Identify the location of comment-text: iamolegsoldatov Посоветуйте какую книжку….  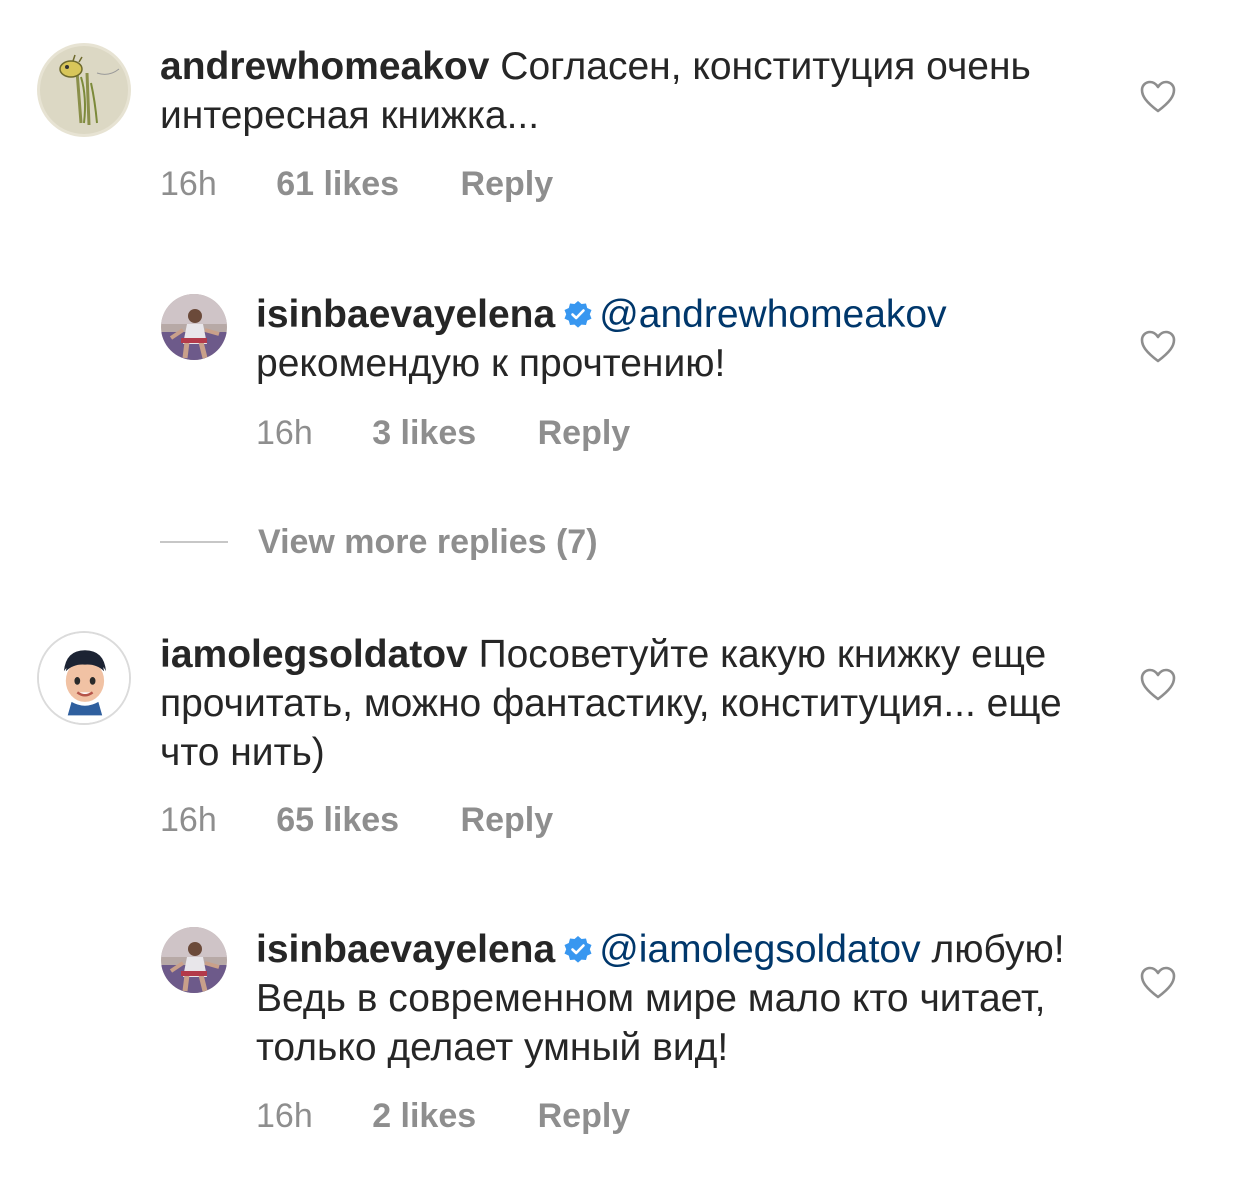
(620, 703).